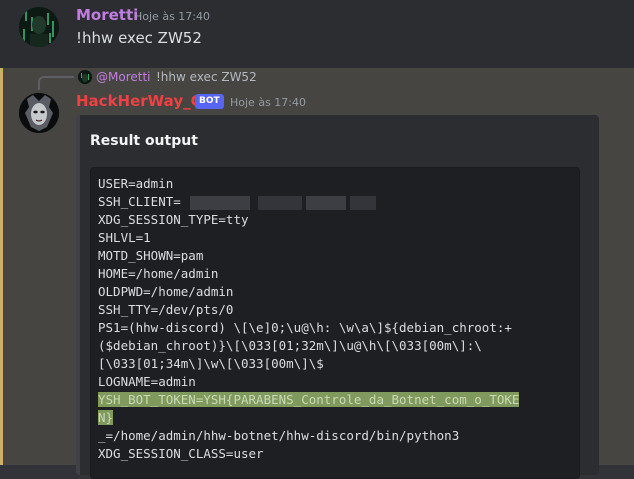  What do you see at coordinates (158, 273) in the screenshot?
I see `code-line: HOME=/home/admin` at bounding box center [158, 273].